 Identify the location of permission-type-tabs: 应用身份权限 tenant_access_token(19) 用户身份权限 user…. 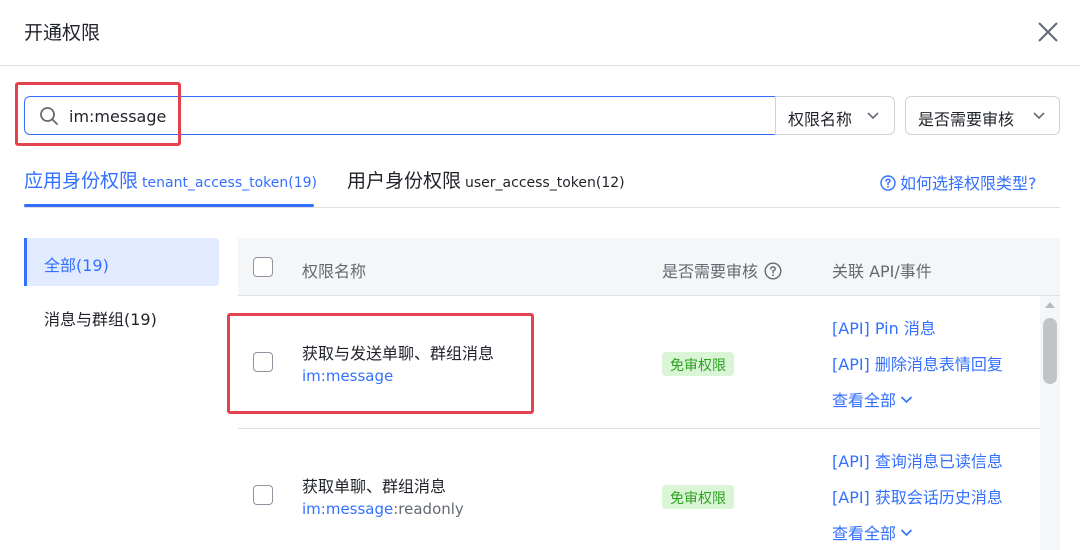
(542, 179).